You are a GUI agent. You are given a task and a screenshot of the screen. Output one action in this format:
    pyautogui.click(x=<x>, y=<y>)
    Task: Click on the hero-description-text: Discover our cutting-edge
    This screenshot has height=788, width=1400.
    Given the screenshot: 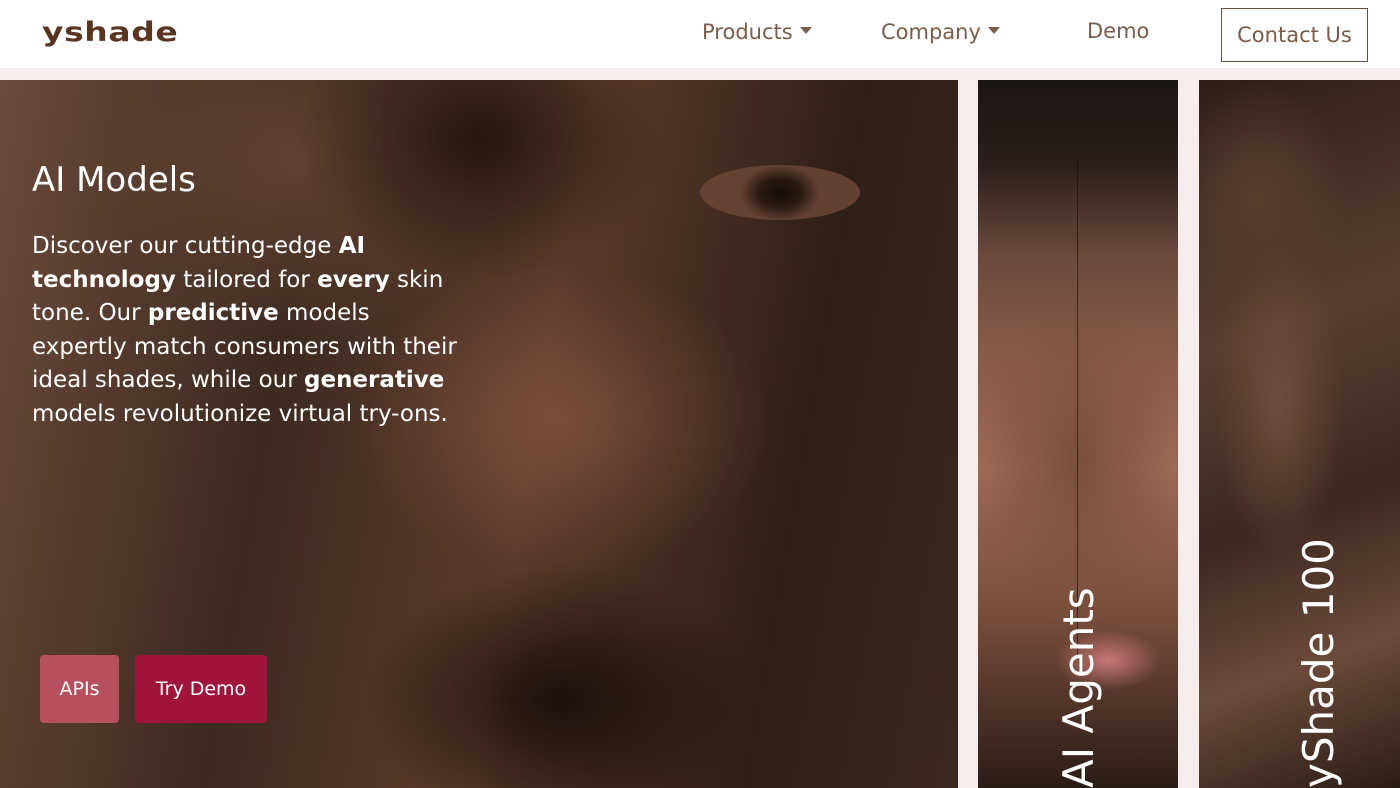 What is the action you would take?
    pyautogui.click(x=185, y=246)
    